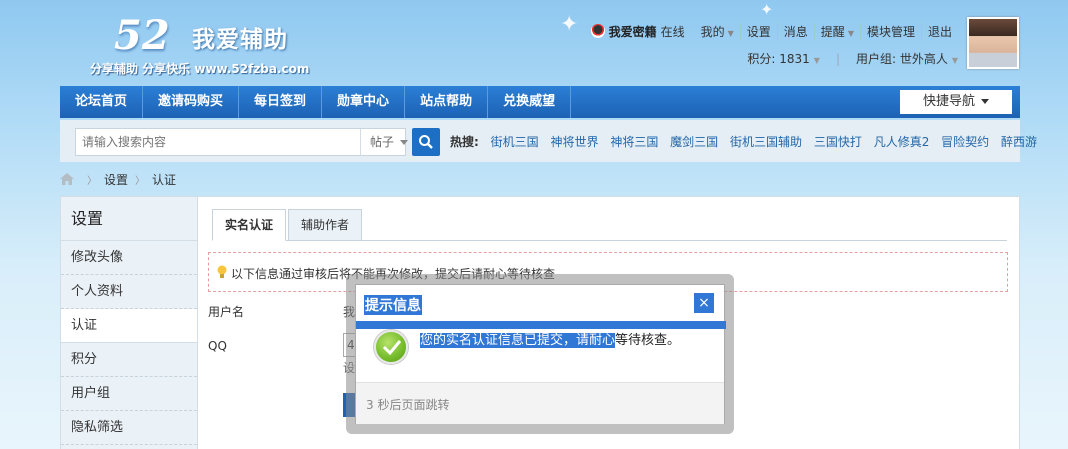  I want to click on tab-bar: 实名认证 辅助作者, so click(288, 225).